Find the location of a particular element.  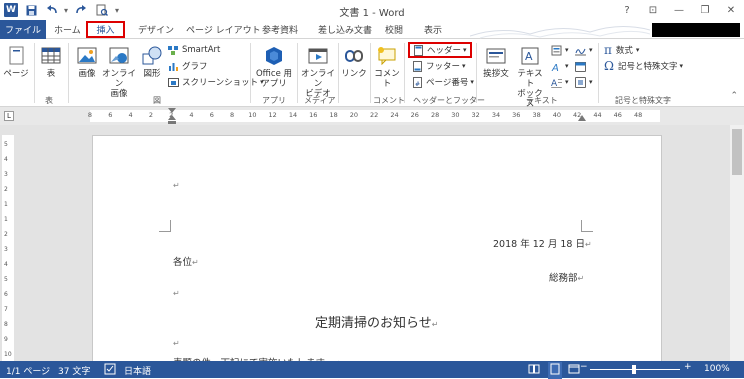

table-button: 表 is located at coordinates (51, 62).